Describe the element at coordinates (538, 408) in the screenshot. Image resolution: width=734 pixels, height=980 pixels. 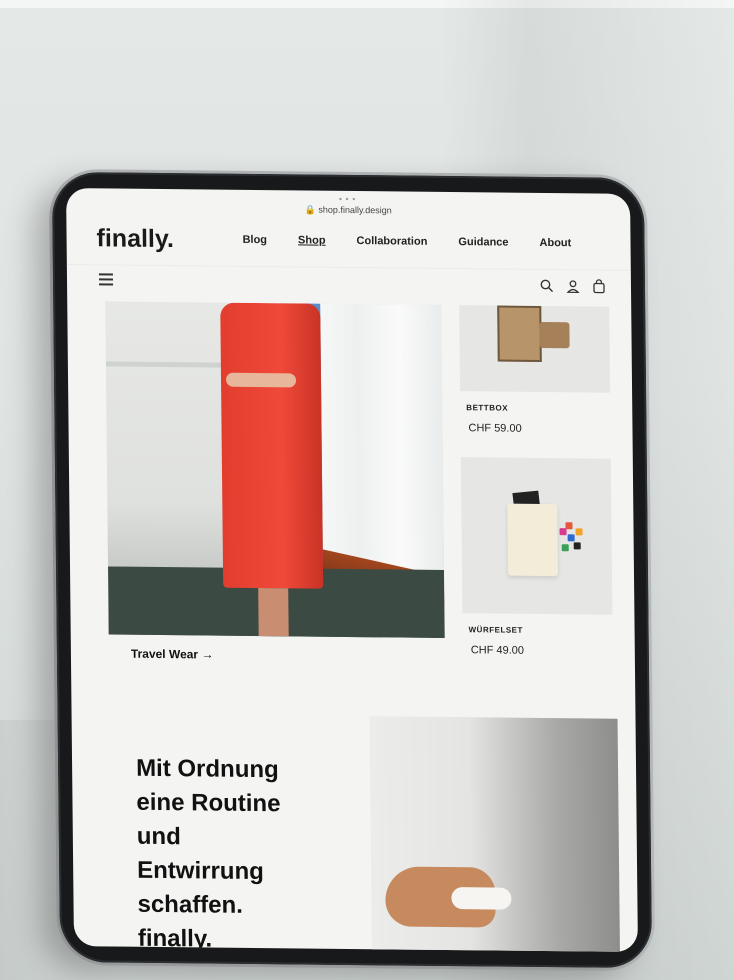
I see `product-title: BETTBOX` at that location.